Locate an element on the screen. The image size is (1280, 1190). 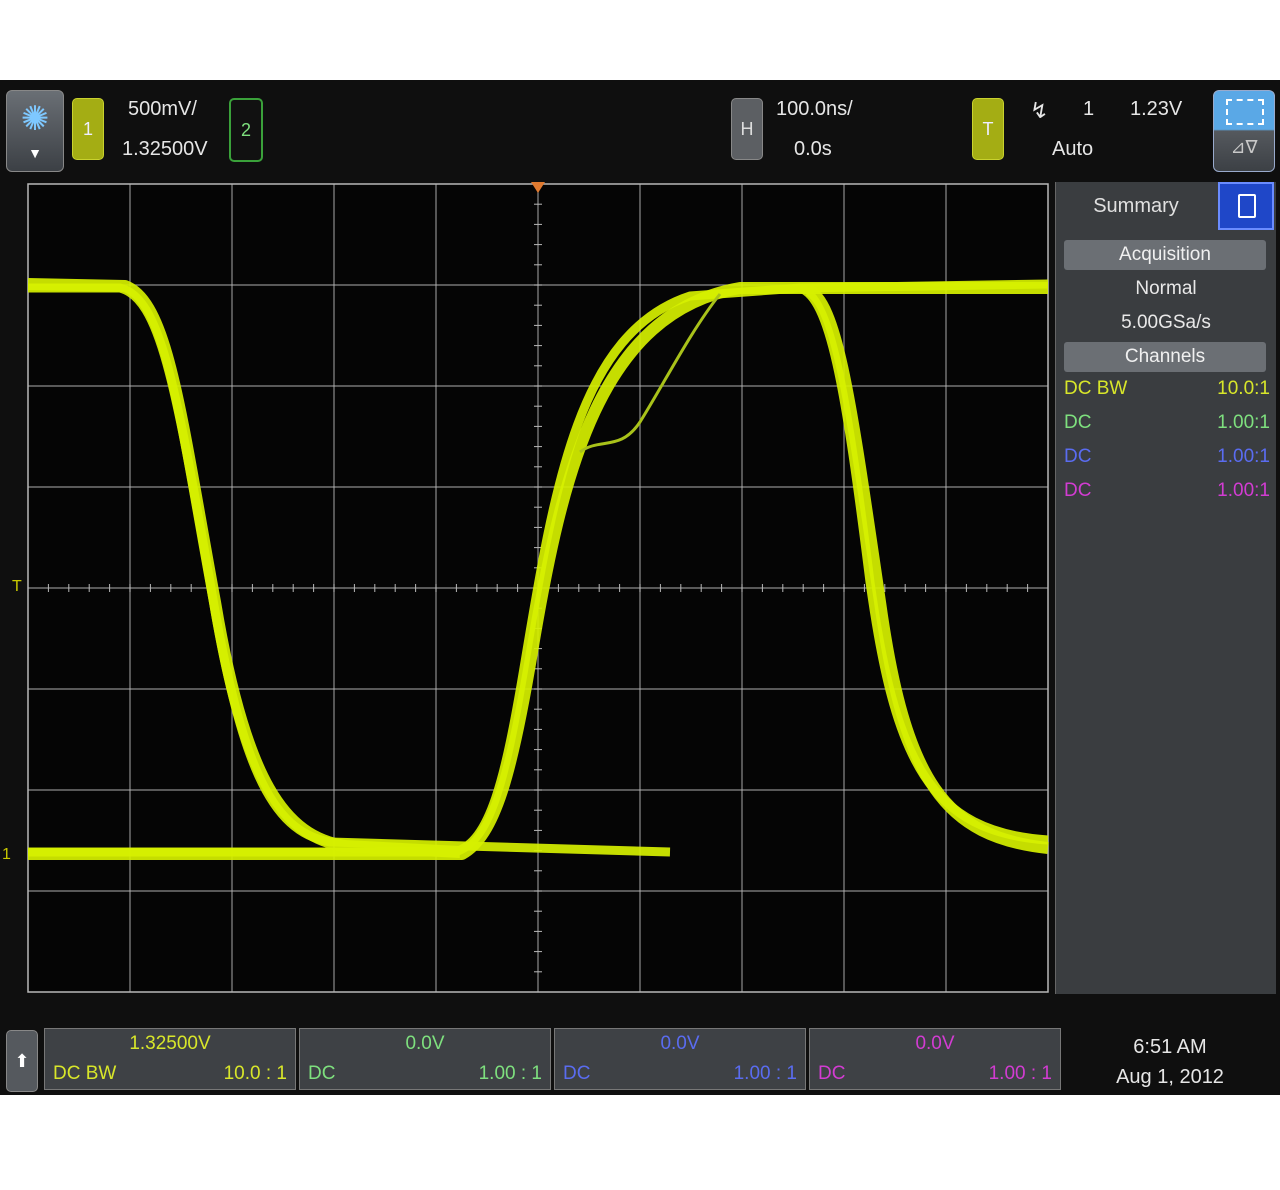
channel-4-cell: 0.0V DC 1.00 : 1 is located at coordinates (935, 1059).